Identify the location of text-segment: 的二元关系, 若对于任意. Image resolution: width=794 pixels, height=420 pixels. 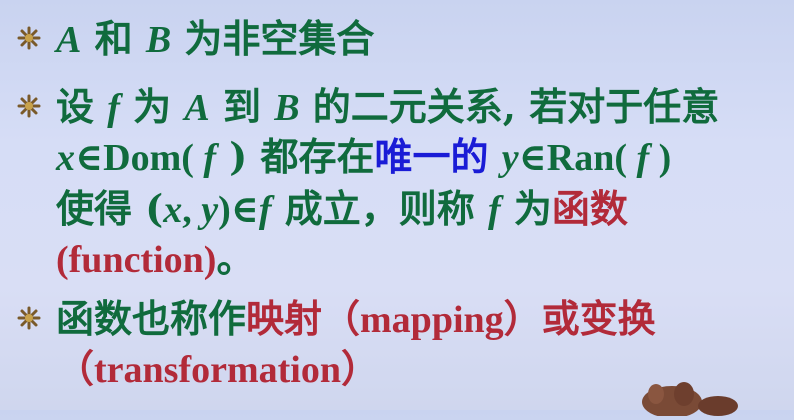
(509, 106).